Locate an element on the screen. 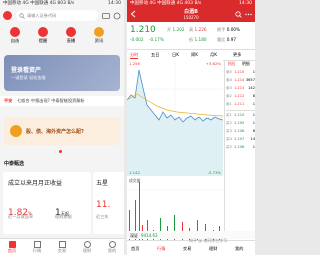  quick-icon-live: 直播 is located at coordinates (71, 35).